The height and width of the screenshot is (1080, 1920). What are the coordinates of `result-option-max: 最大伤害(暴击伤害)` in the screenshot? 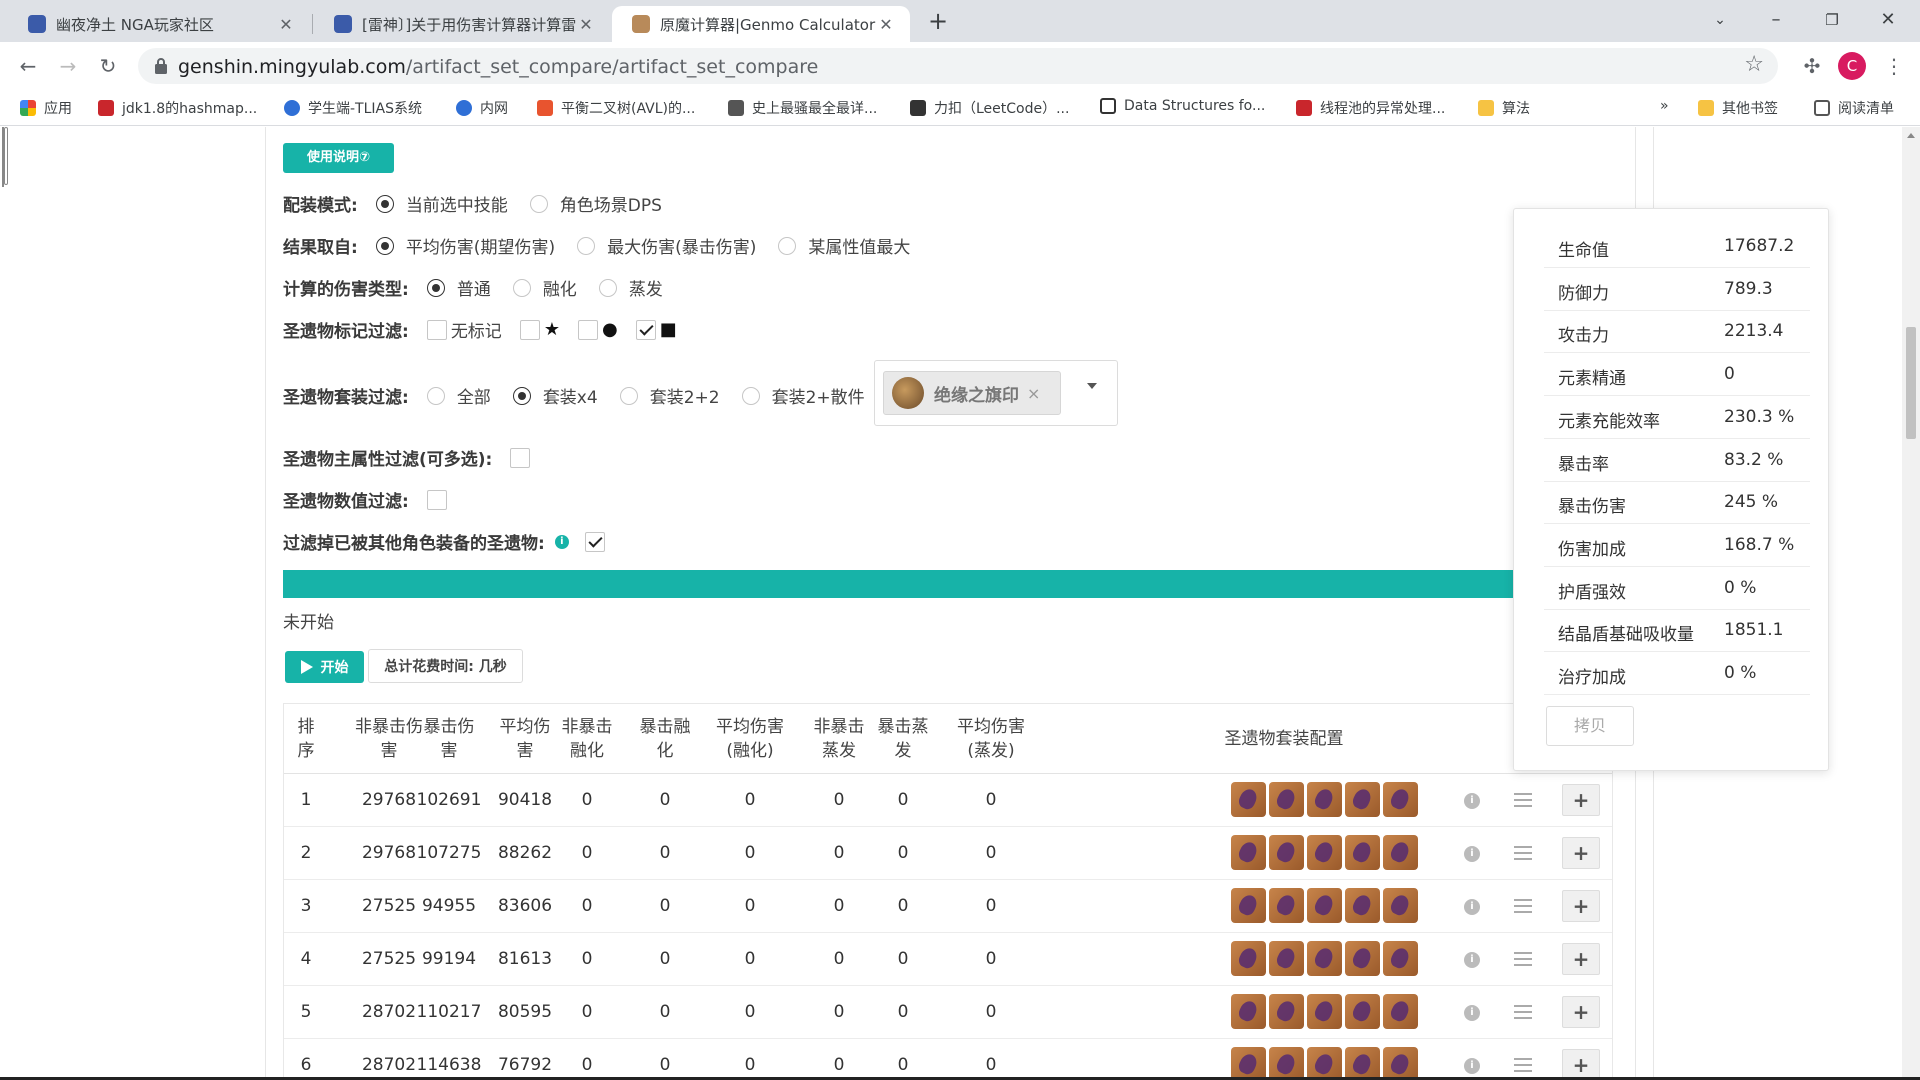 It's located at (666, 245).